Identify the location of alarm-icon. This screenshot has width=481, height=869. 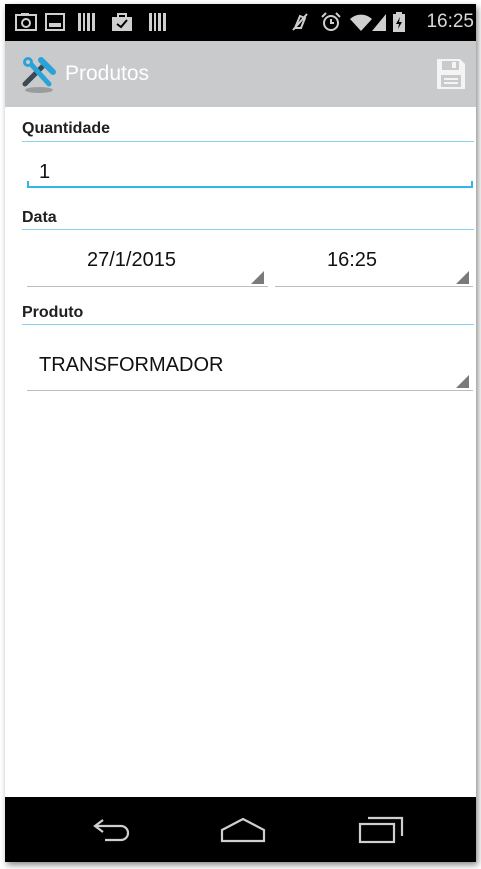
(331, 21).